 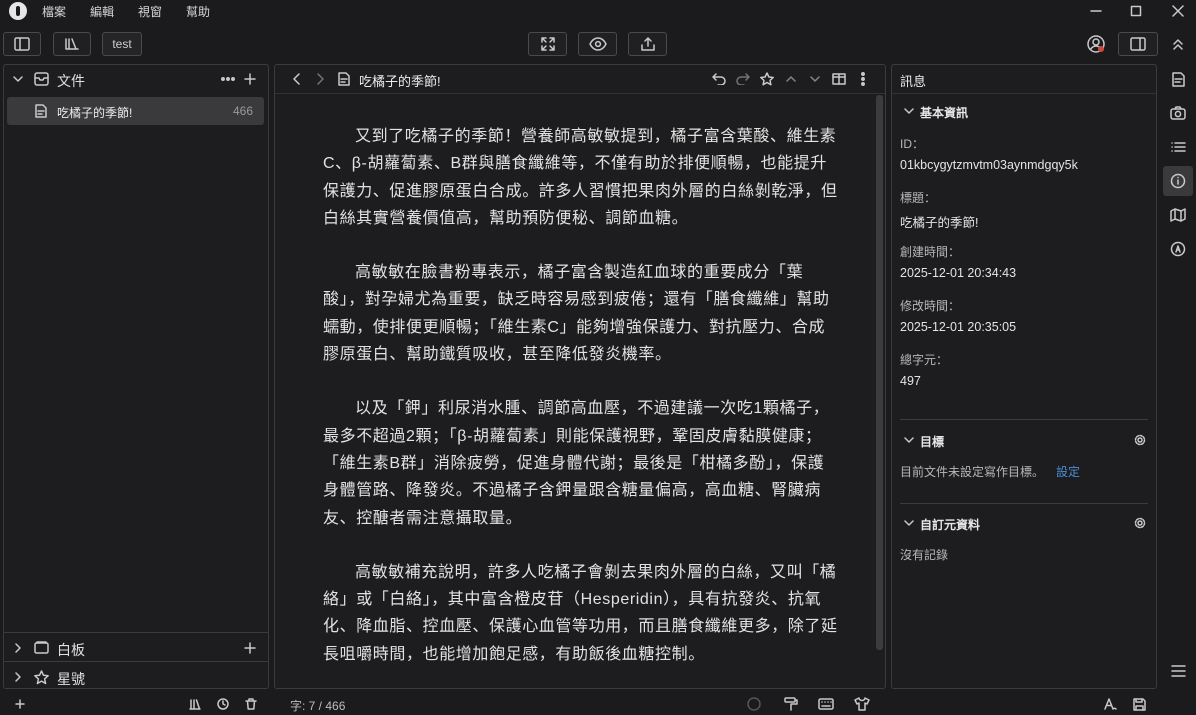 I want to click on inbox-icon, so click(x=41, y=79).